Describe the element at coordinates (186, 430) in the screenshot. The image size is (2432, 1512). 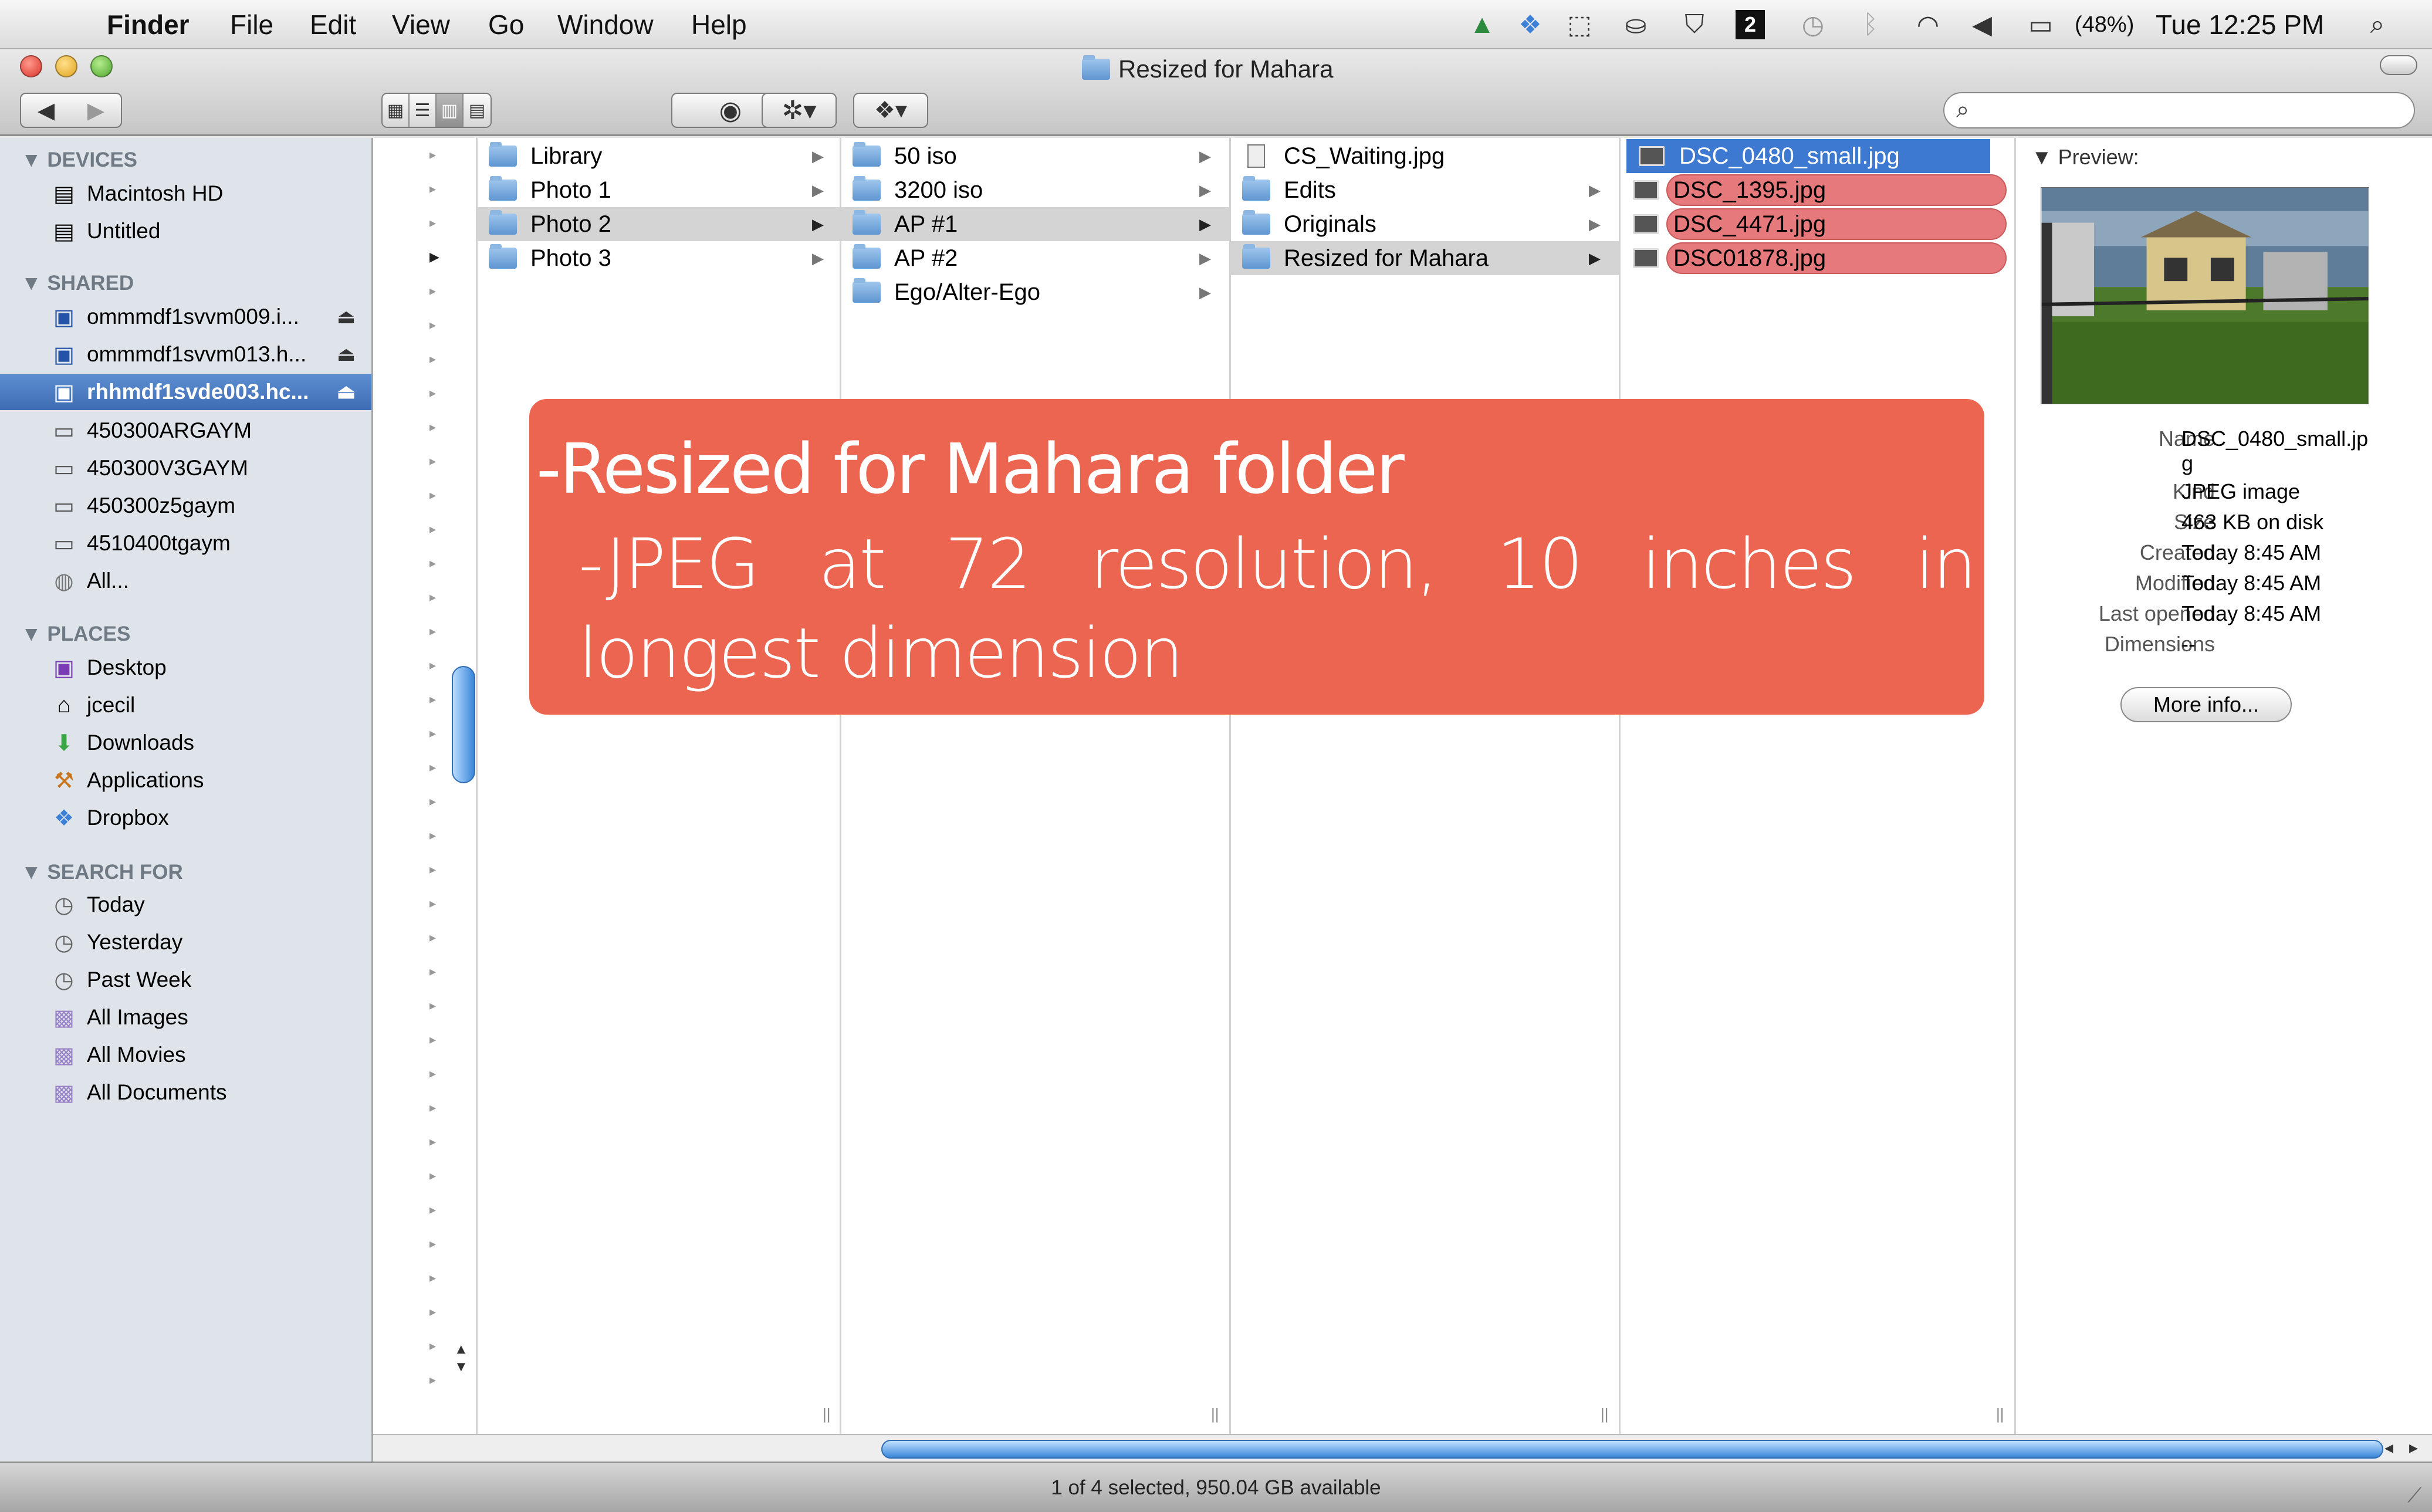
I see `sidebar-item-shared-4: ▭ 450300ARGAYM` at that location.